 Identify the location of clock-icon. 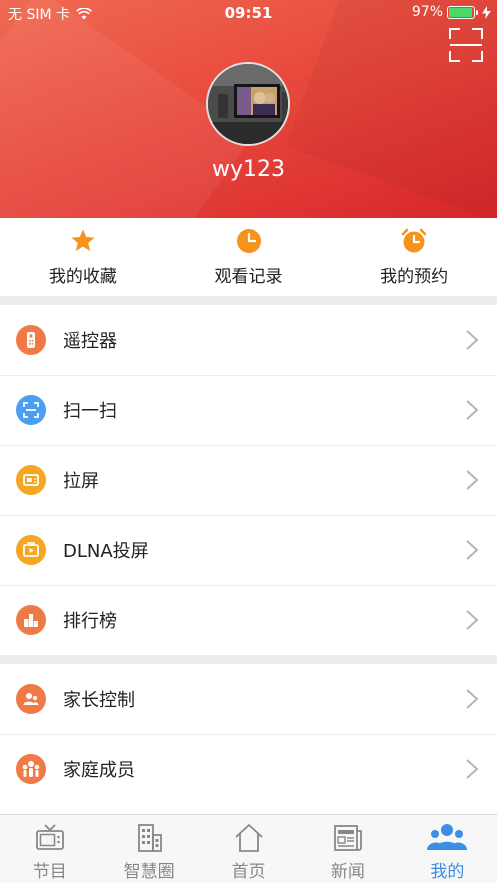
(248, 241).